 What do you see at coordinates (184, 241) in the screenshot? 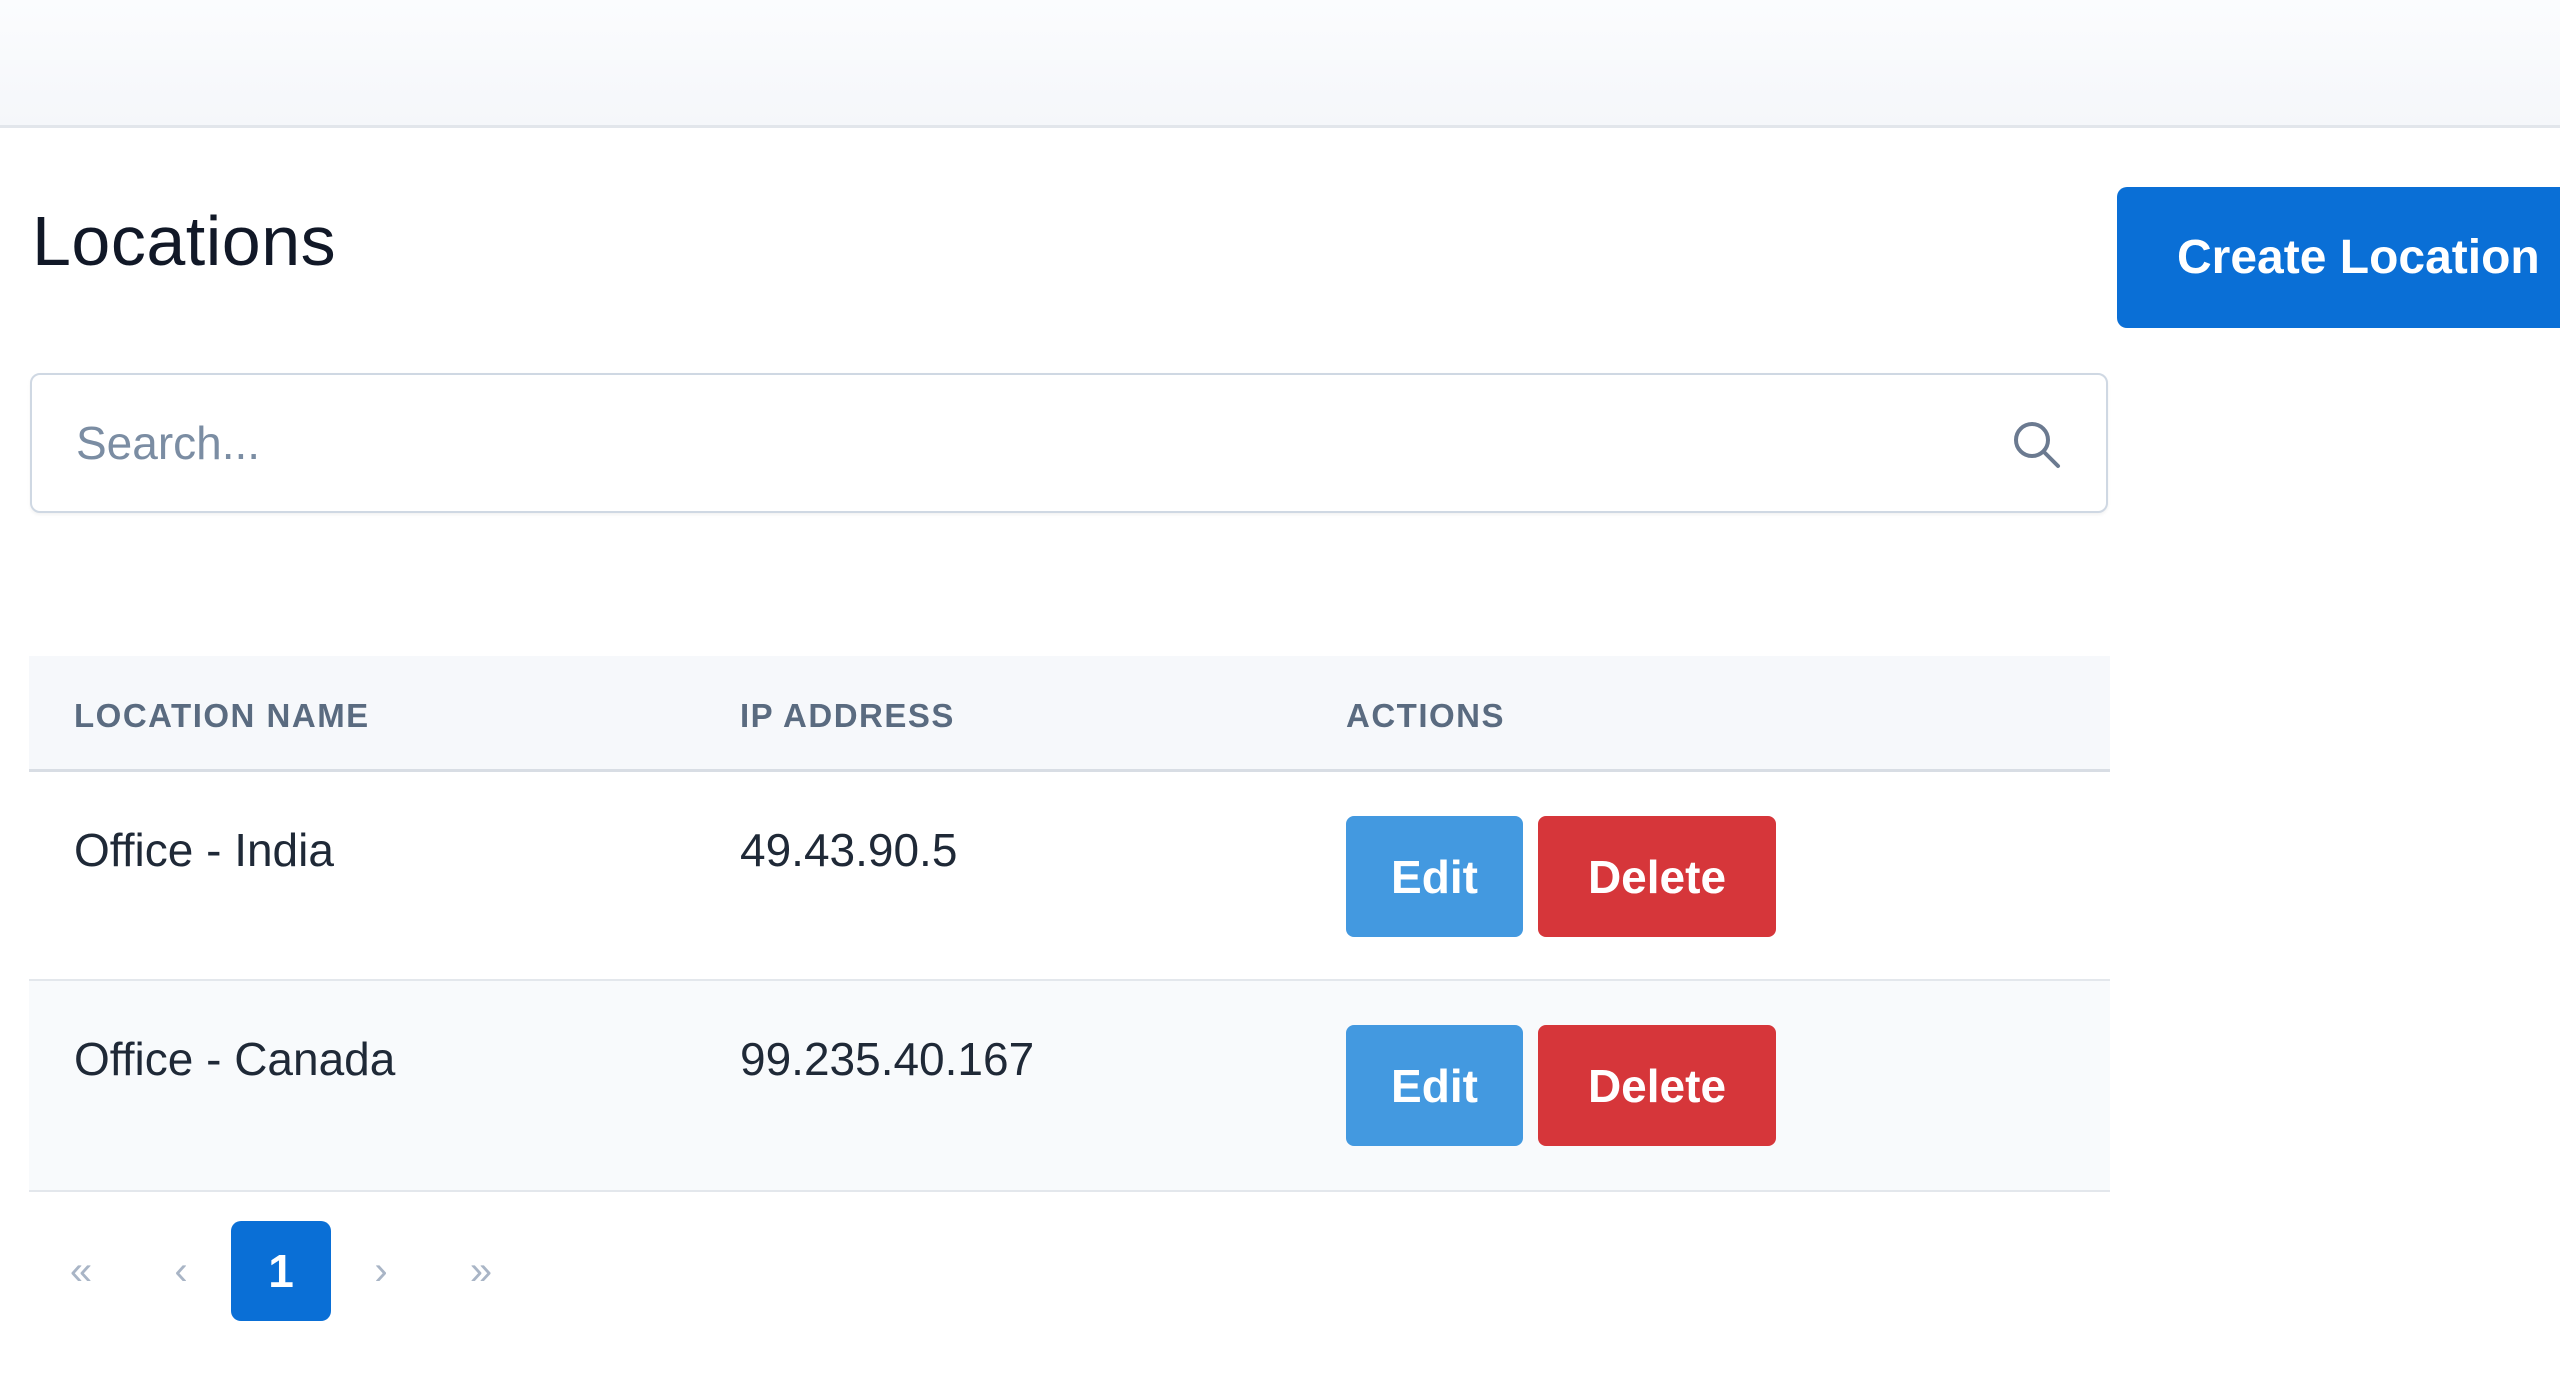
I see `page-title: Locations` at bounding box center [184, 241].